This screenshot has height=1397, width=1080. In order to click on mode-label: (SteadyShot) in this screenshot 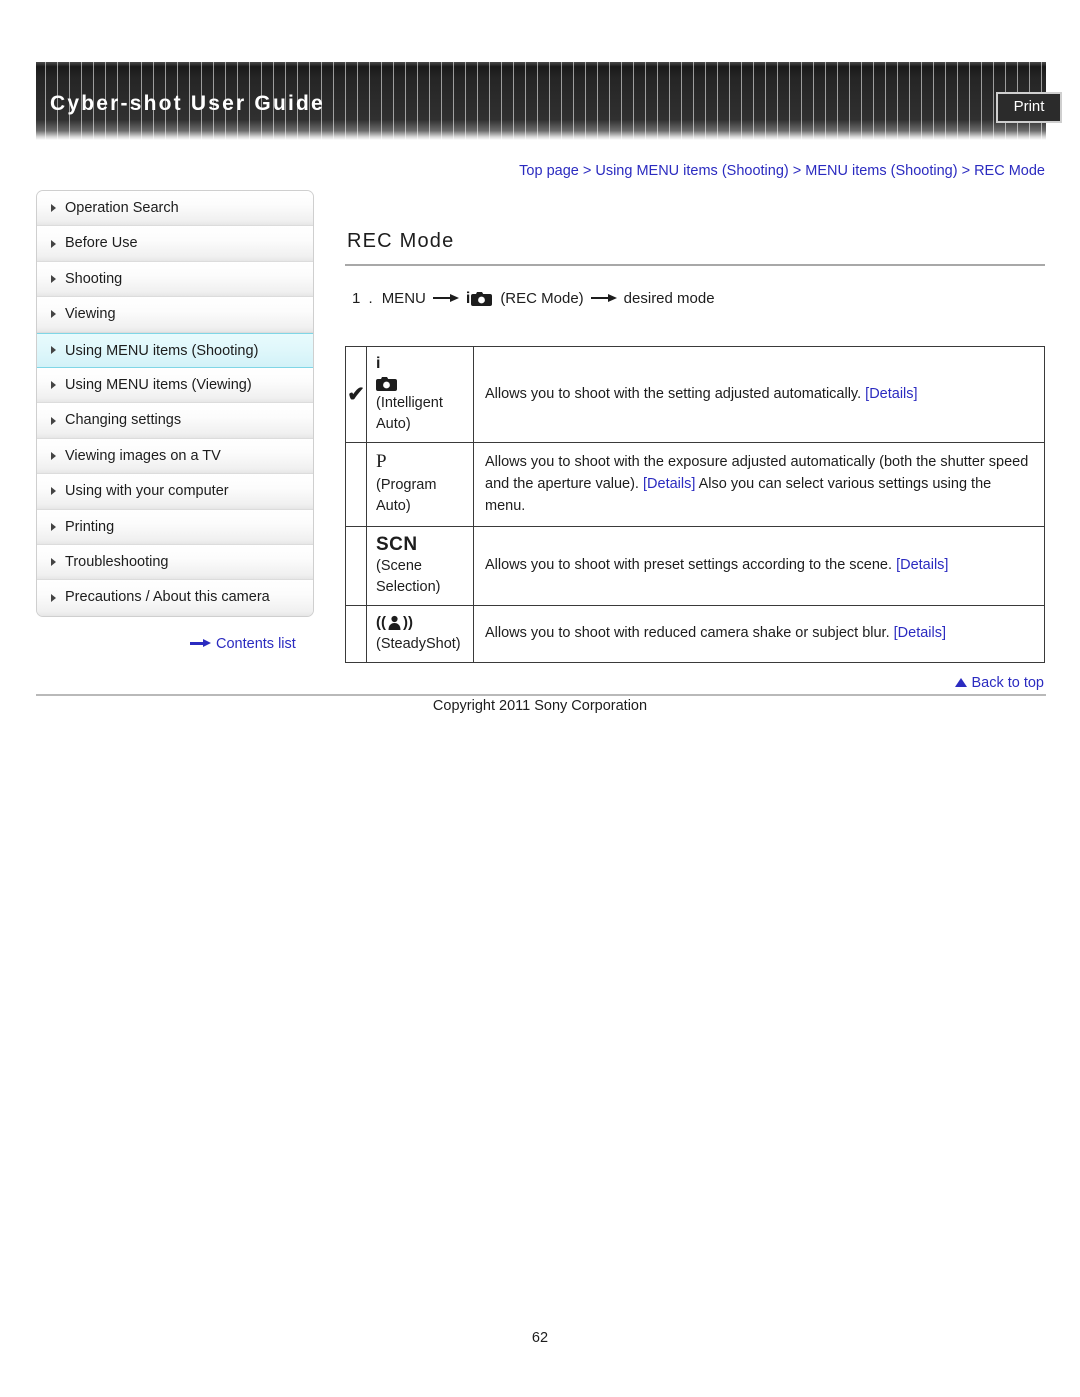, I will do `click(418, 644)`.